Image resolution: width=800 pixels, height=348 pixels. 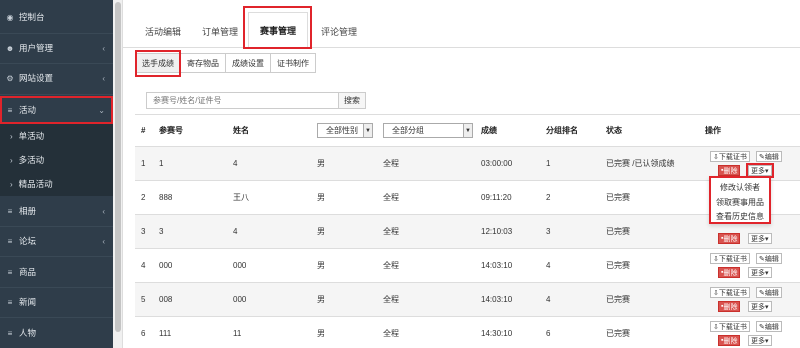 I want to click on cell-index: 5, so click(x=143, y=299).